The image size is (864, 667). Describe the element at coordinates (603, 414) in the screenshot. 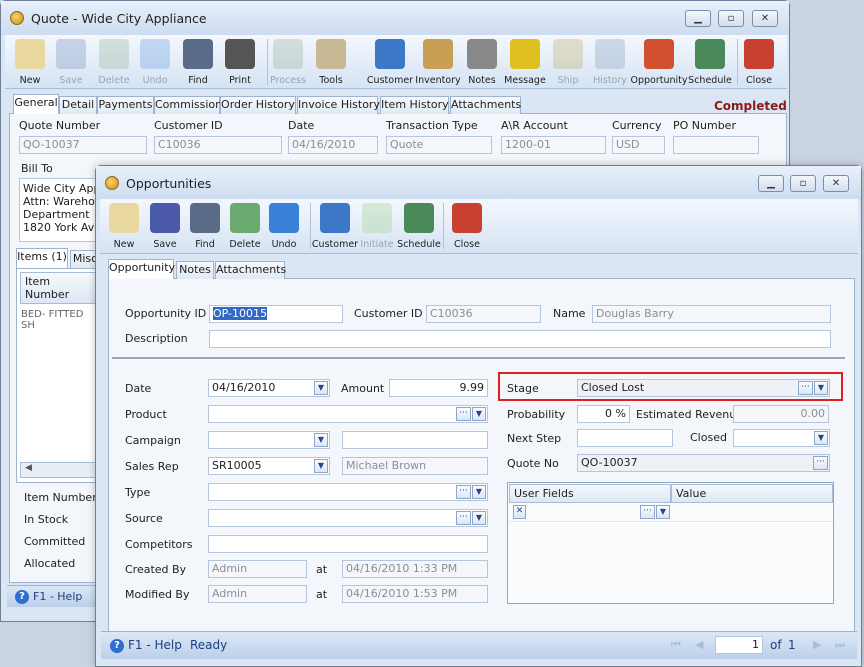

I see `probability-input: 0 %` at that location.